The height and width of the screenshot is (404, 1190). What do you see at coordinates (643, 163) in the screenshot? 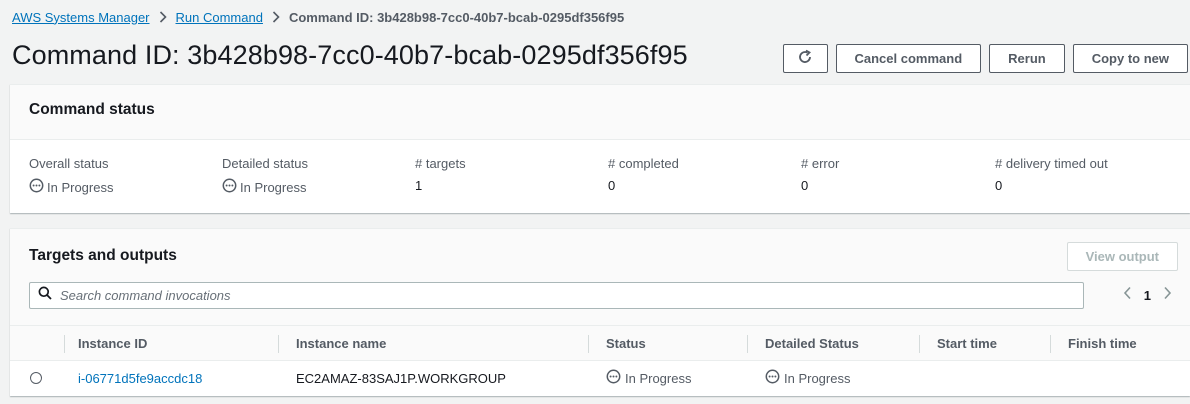
I see `completed-count-label: # completed` at bounding box center [643, 163].